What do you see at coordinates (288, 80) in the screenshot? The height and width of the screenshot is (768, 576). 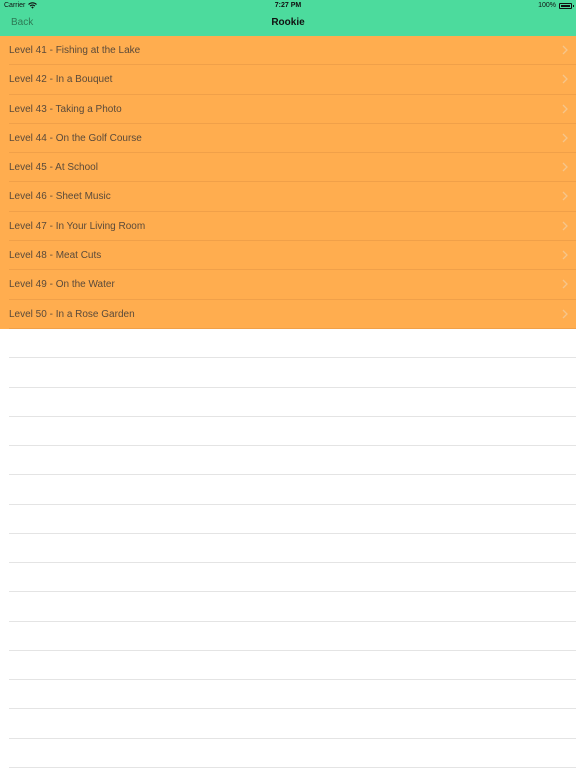 I see `level-row: Level 42 - In a Bouquet` at bounding box center [288, 80].